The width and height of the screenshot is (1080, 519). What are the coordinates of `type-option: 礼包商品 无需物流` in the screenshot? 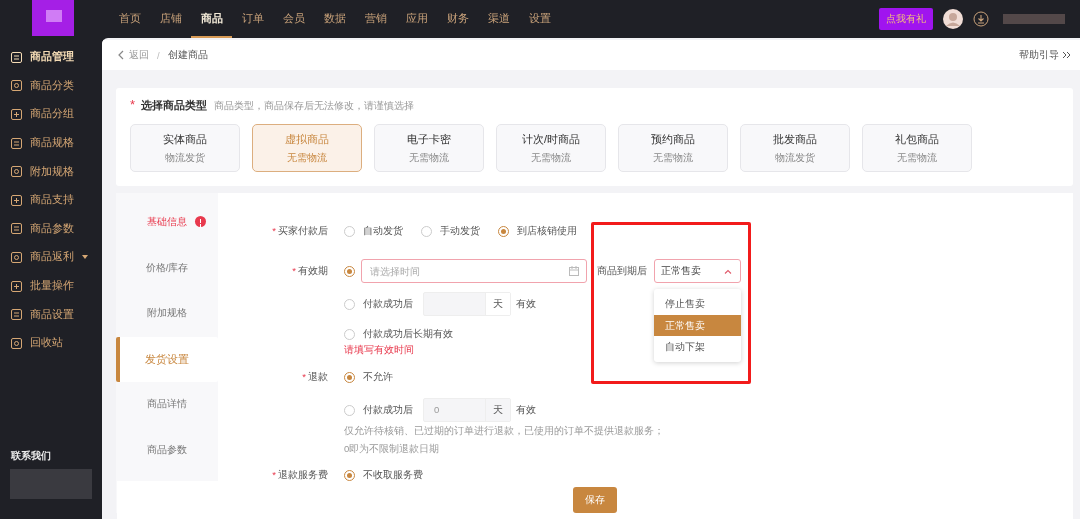 It's located at (917, 148).